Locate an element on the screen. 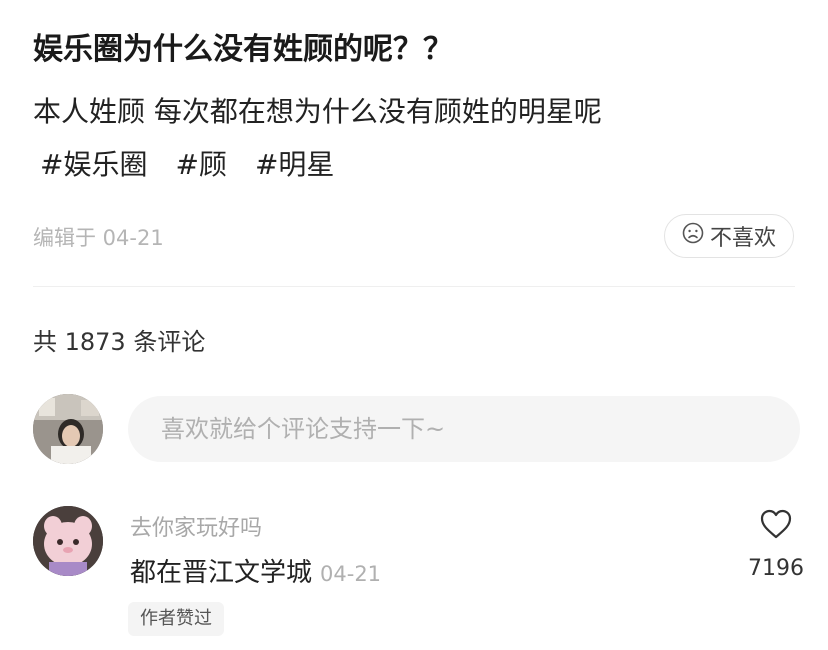 The image size is (828, 650). dislike-button: 不喜欢 is located at coordinates (729, 236).